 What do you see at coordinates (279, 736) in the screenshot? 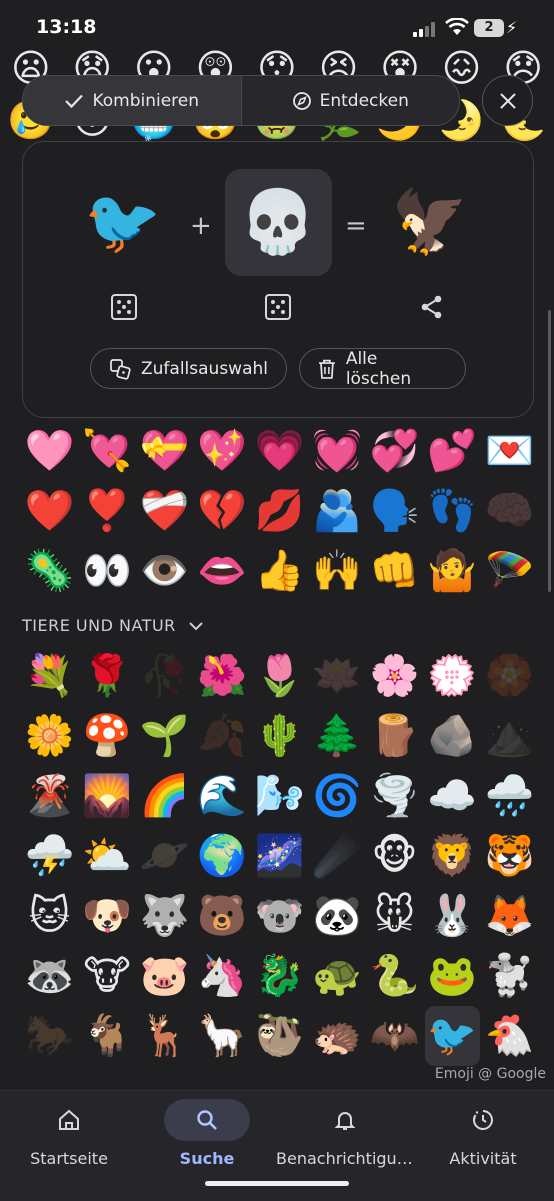
I see `emoji-cell: 🌵` at bounding box center [279, 736].